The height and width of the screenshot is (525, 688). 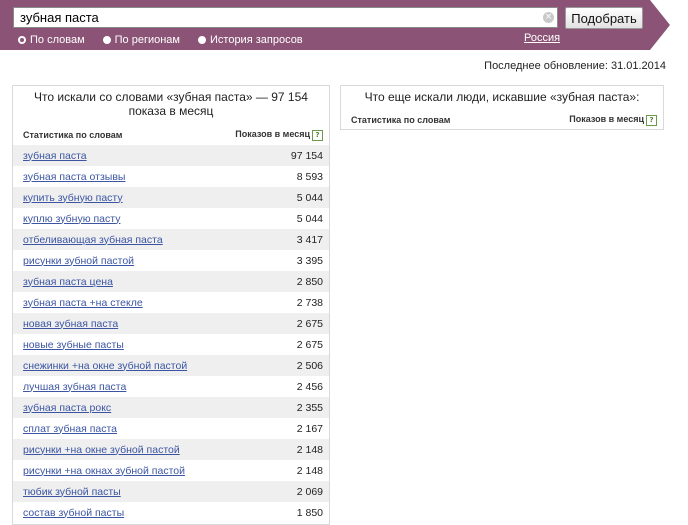 What do you see at coordinates (309, 407) in the screenshot?
I see `impressions-count: 2 355` at bounding box center [309, 407].